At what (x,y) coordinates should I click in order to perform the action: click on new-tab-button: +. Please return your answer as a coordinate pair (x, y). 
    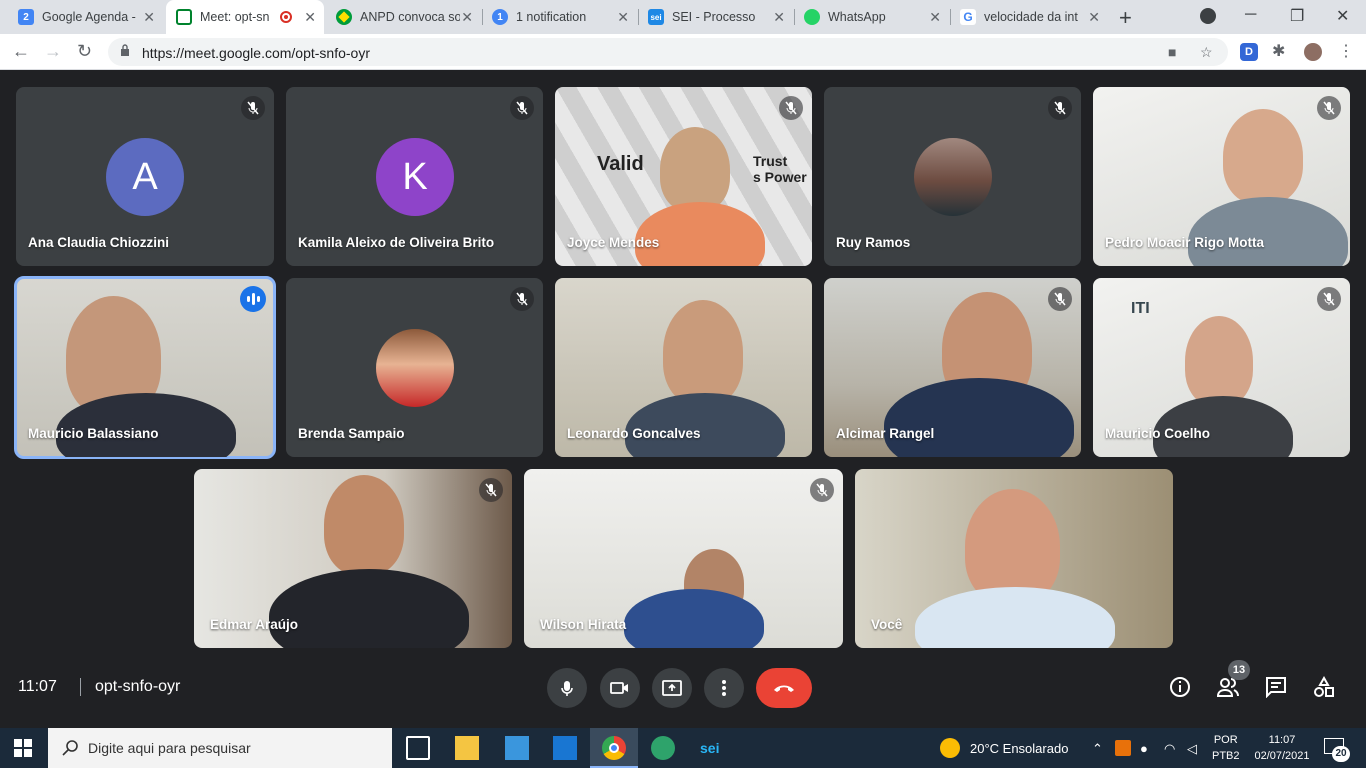
    Looking at the image, I should click on (1125, 18).